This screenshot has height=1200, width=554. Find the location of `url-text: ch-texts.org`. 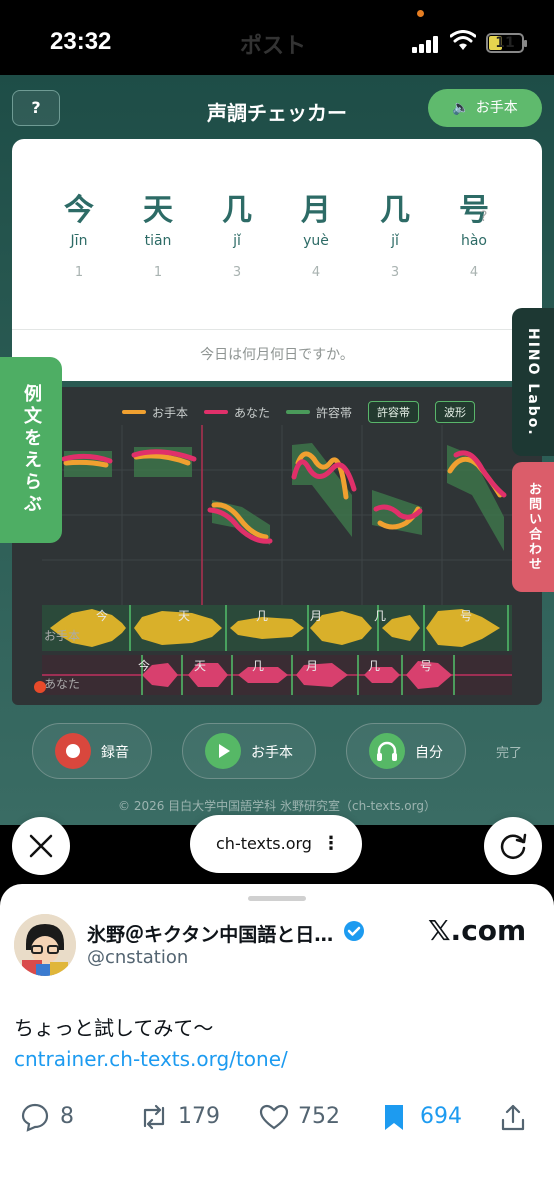

url-text: ch-texts.org is located at coordinates (264, 843).